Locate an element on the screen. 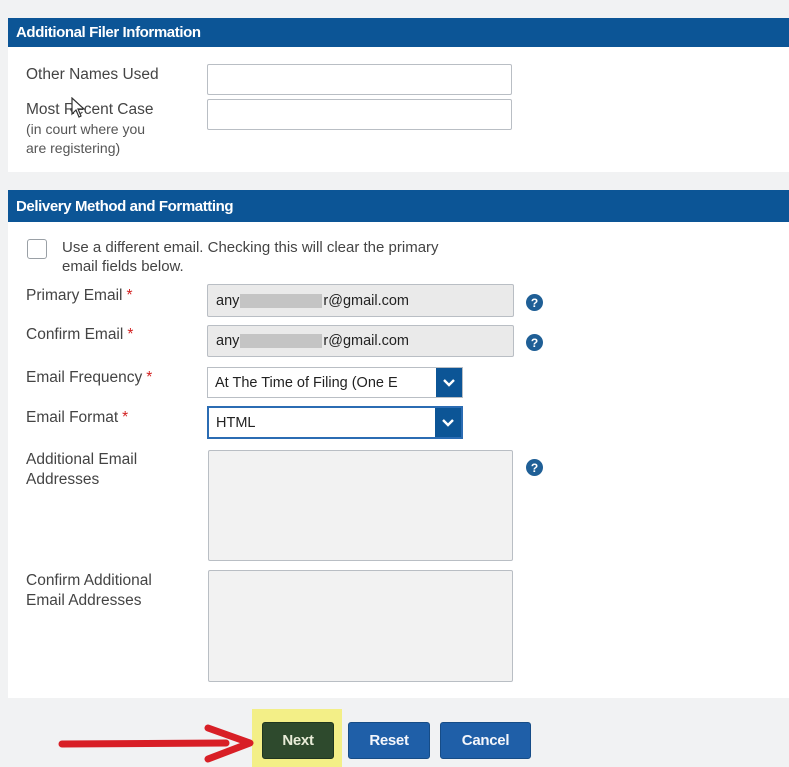 The height and width of the screenshot is (767, 789). primary-email-help-icon: ? is located at coordinates (534, 302).